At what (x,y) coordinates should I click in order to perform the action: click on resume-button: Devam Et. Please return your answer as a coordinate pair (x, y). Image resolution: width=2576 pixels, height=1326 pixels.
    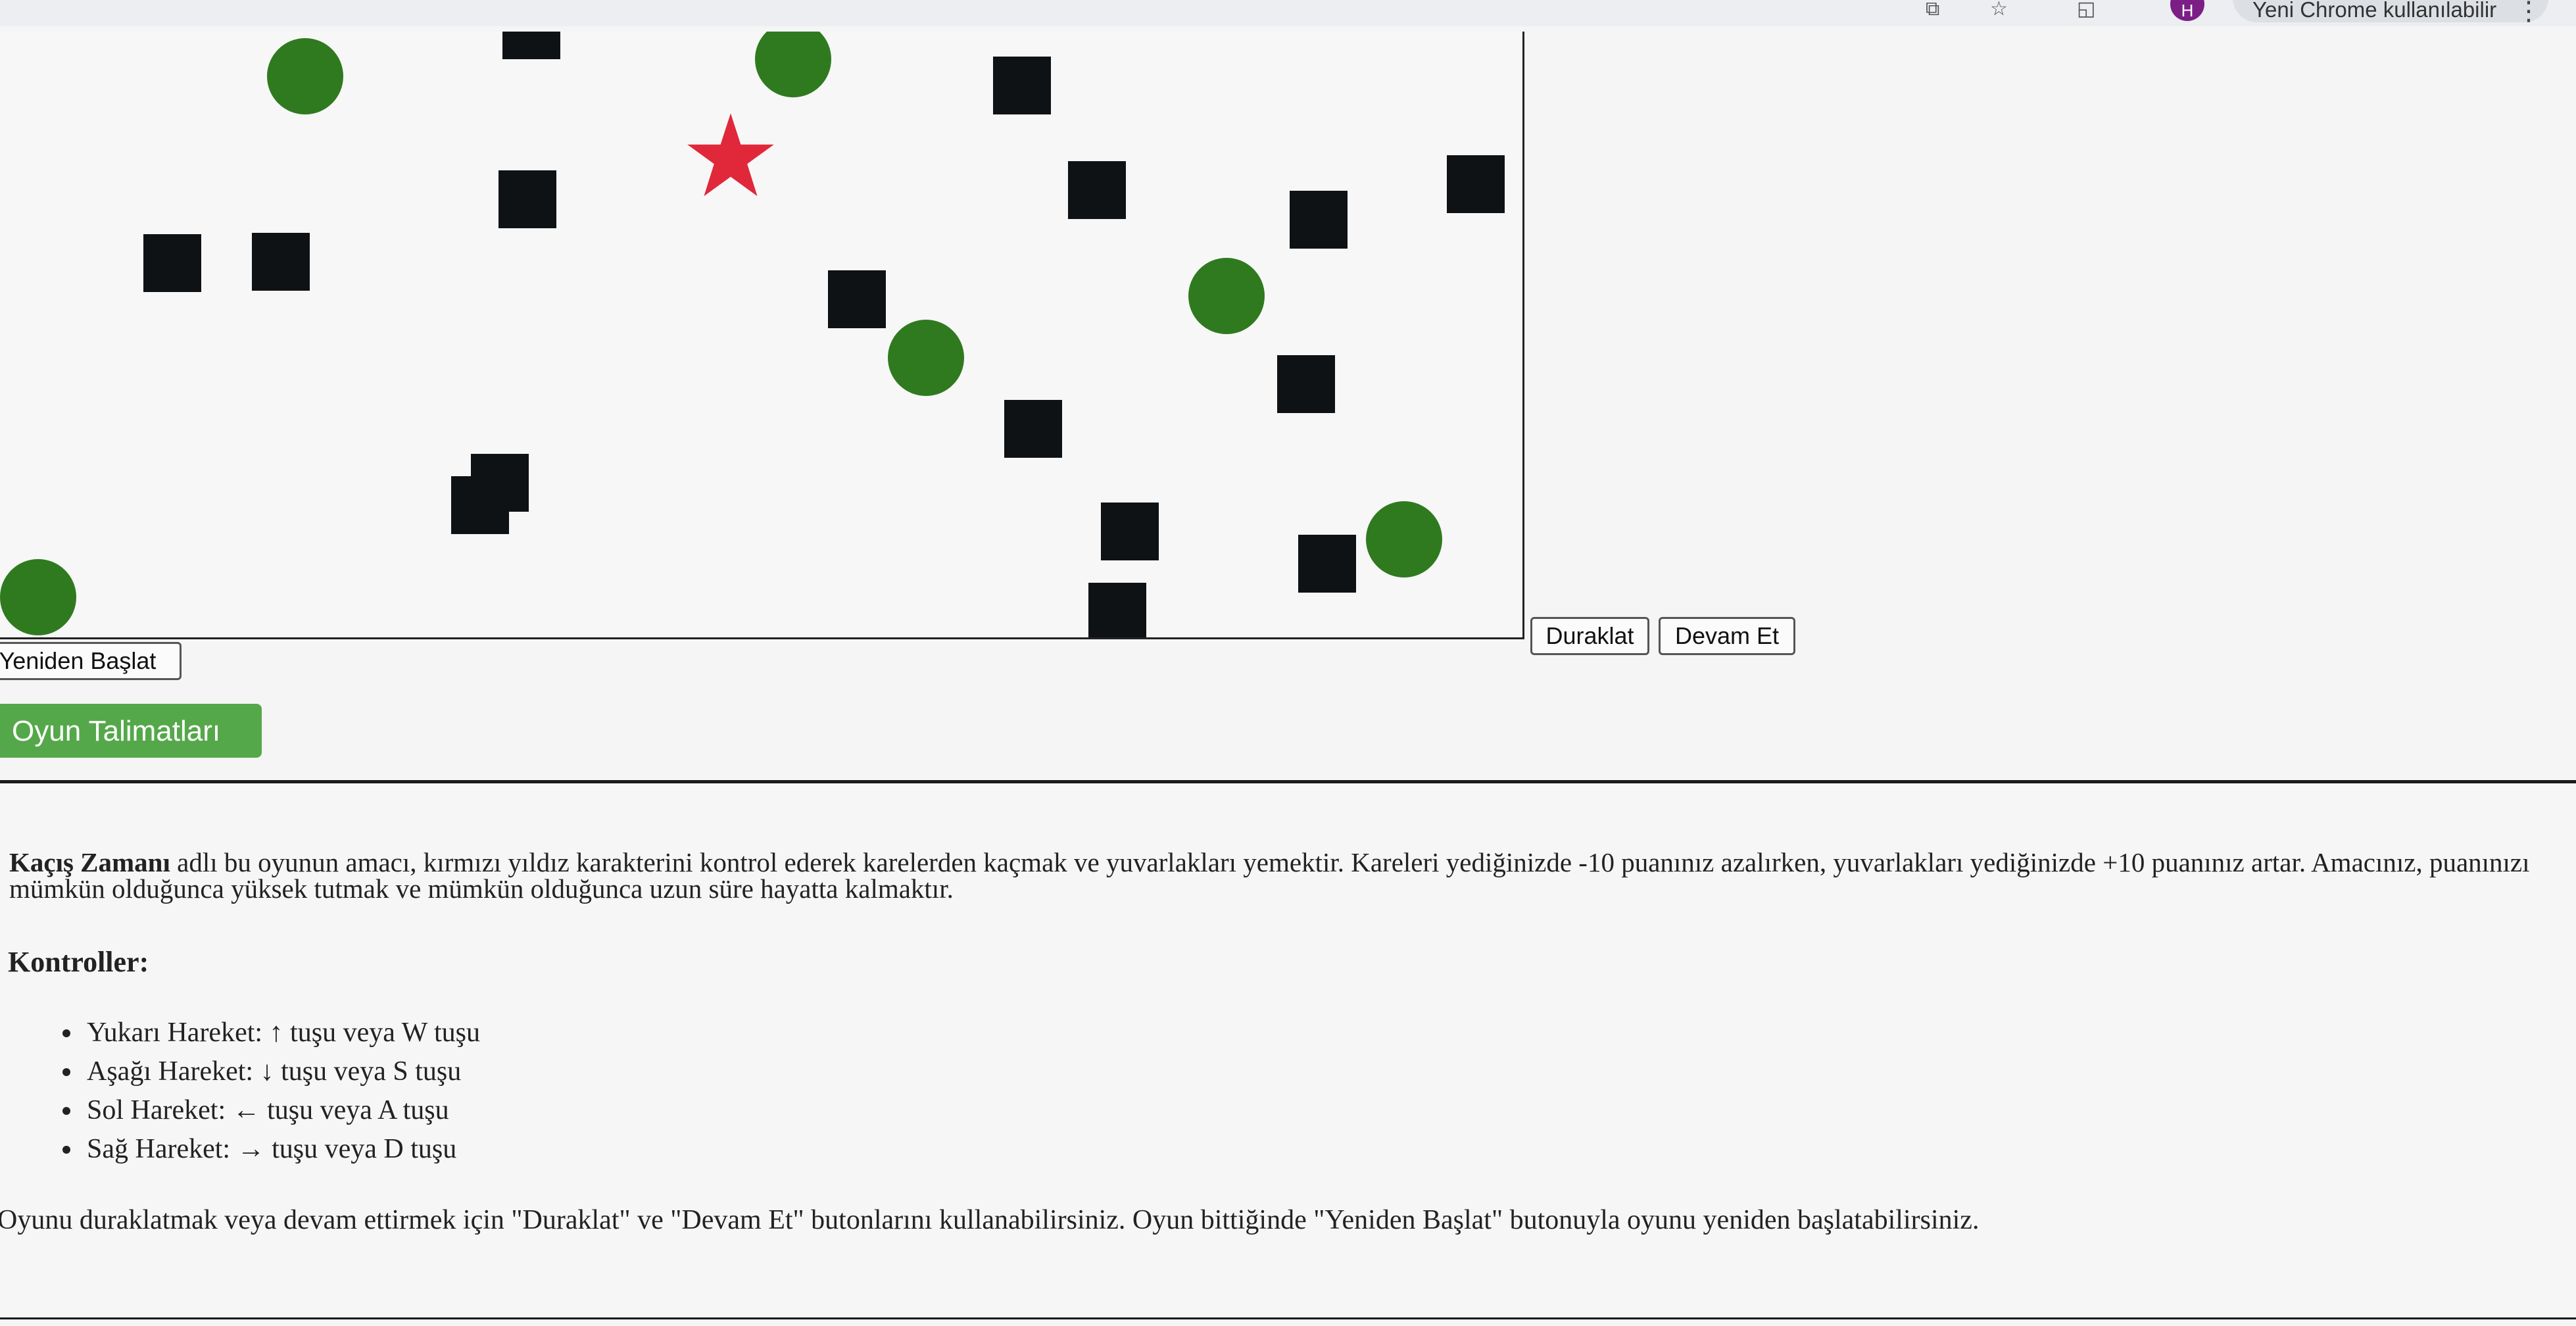
    Looking at the image, I should click on (1727, 636).